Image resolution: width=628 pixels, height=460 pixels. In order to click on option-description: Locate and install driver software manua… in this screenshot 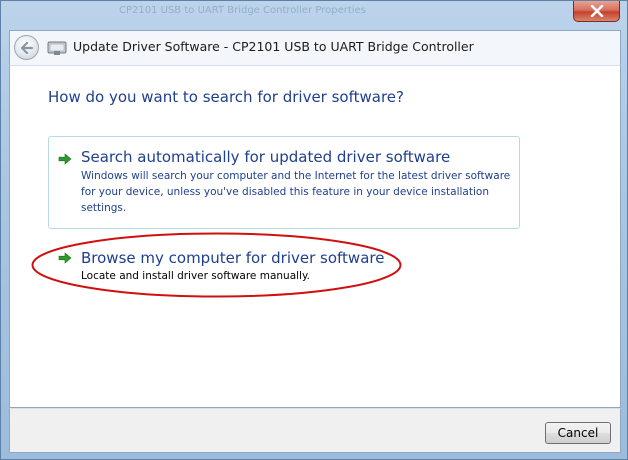, I will do `click(196, 276)`.